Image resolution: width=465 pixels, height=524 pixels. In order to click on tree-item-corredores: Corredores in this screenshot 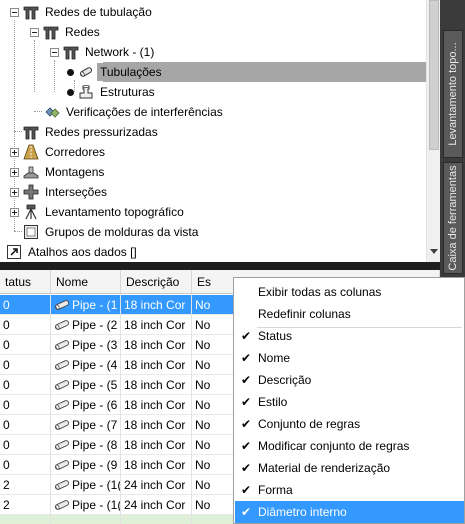, I will do `click(59, 152)`.